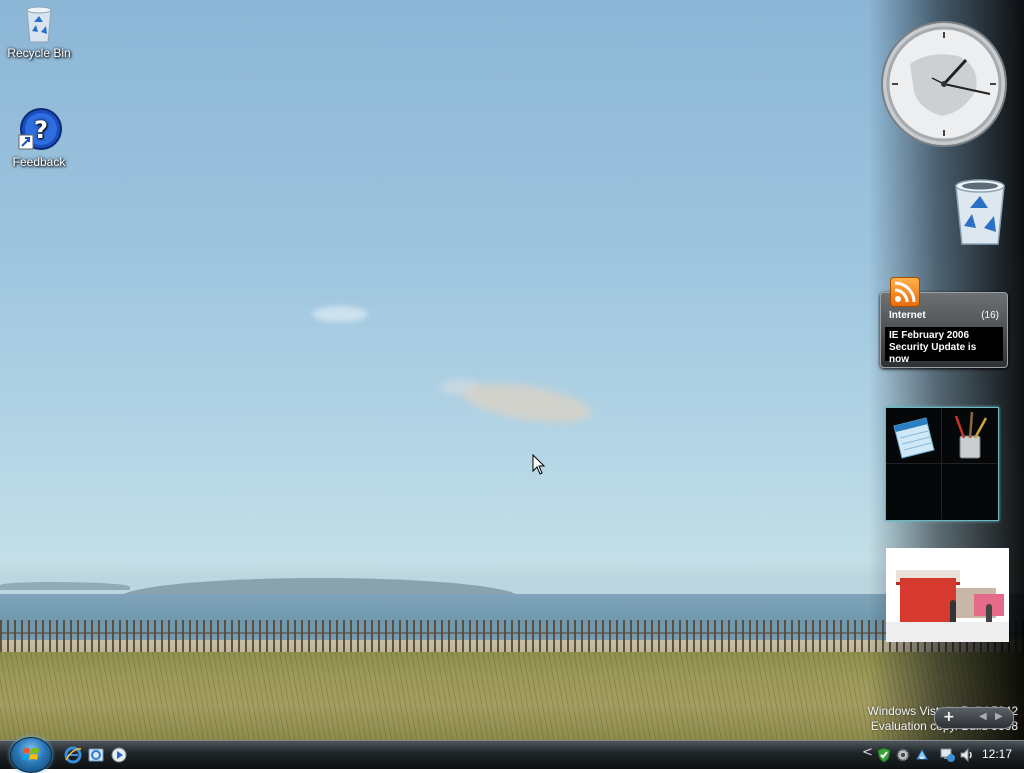 This screenshot has height=773, width=1024. Describe the element at coordinates (999, 716) in the screenshot. I see `next-page-icon: ▶` at that location.